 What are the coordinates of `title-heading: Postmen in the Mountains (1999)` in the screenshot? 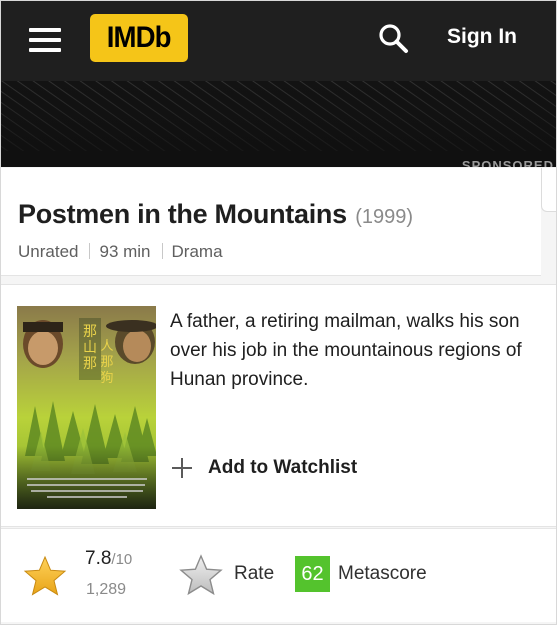 It's located at (215, 214).